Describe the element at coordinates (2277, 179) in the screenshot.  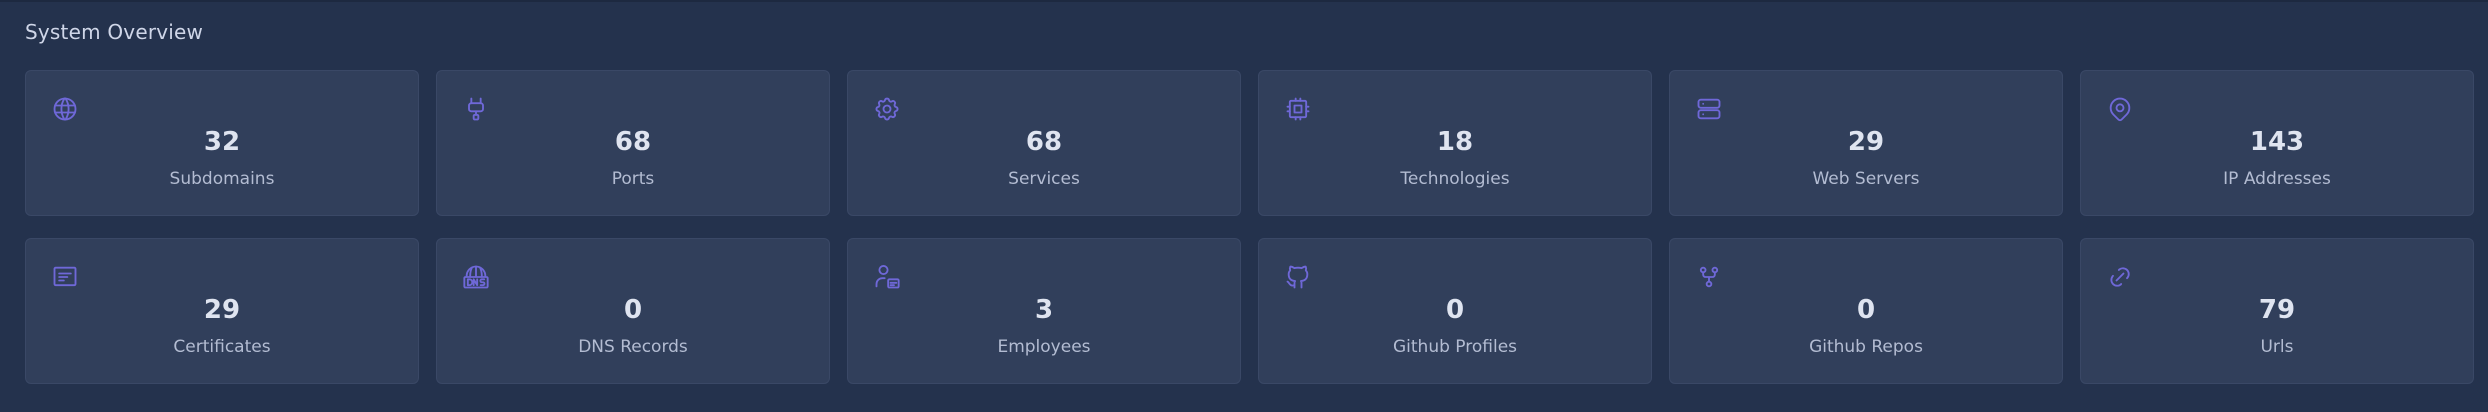
I see `card-label: IP Addresses` at that location.